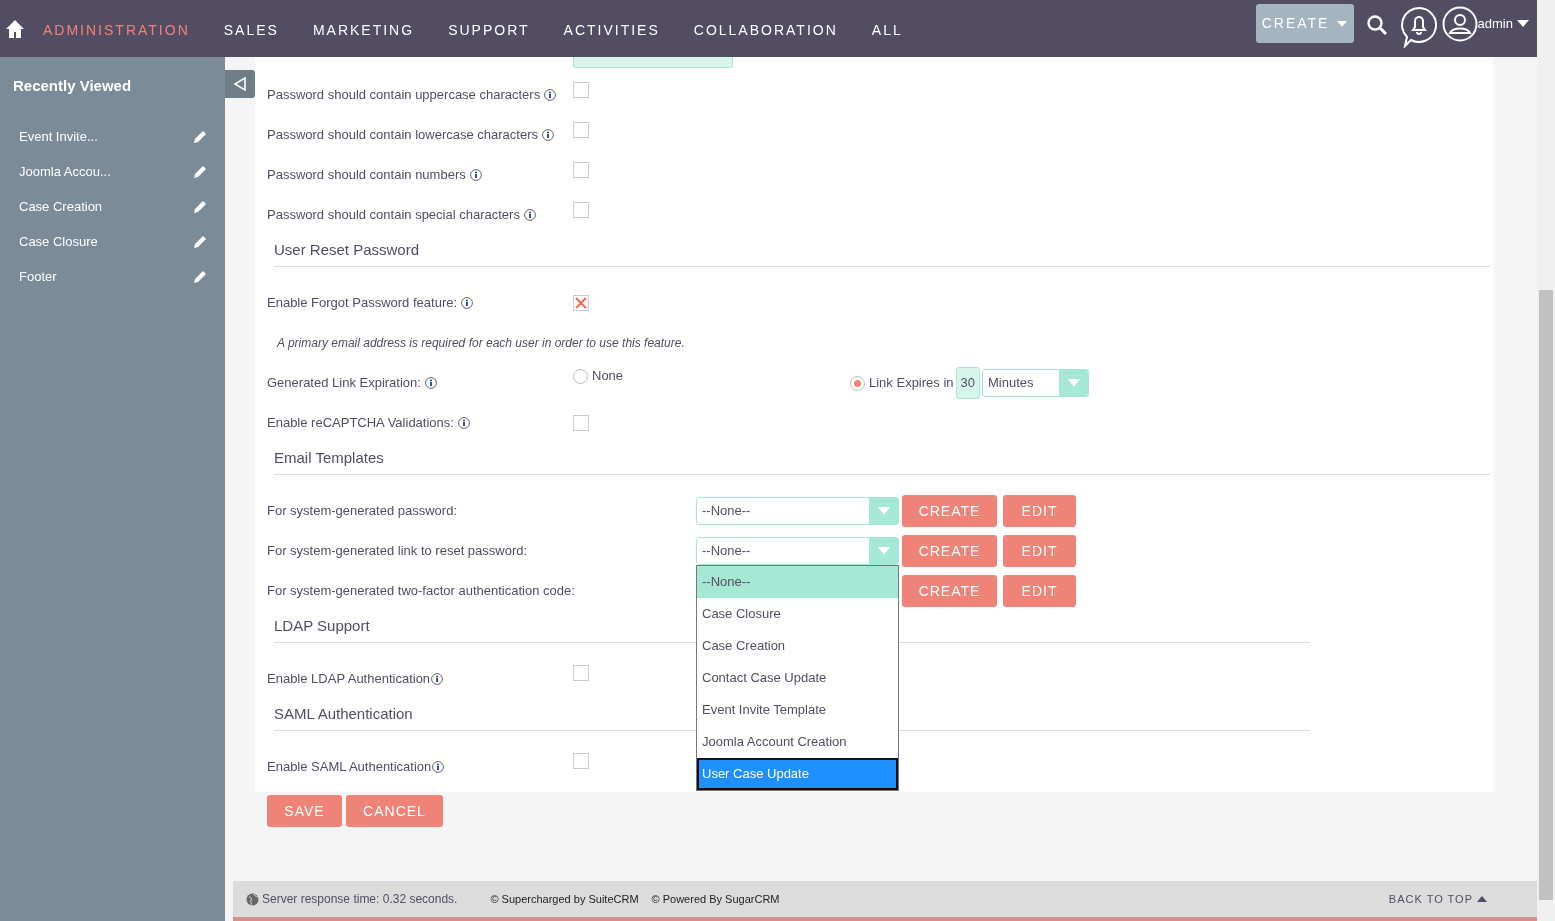 The height and width of the screenshot is (921, 1555). What do you see at coordinates (1437, 899) in the screenshot?
I see `back-to-top-link: BACK TO TOP` at bounding box center [1437, 899].